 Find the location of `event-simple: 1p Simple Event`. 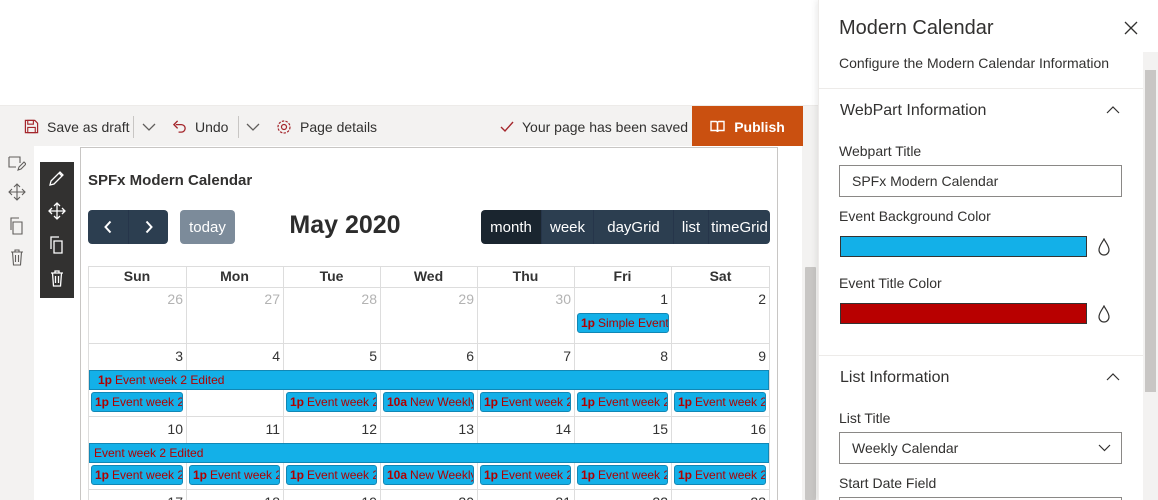

event-simple: 1p Simple Event is located at coordinates (623, 323).